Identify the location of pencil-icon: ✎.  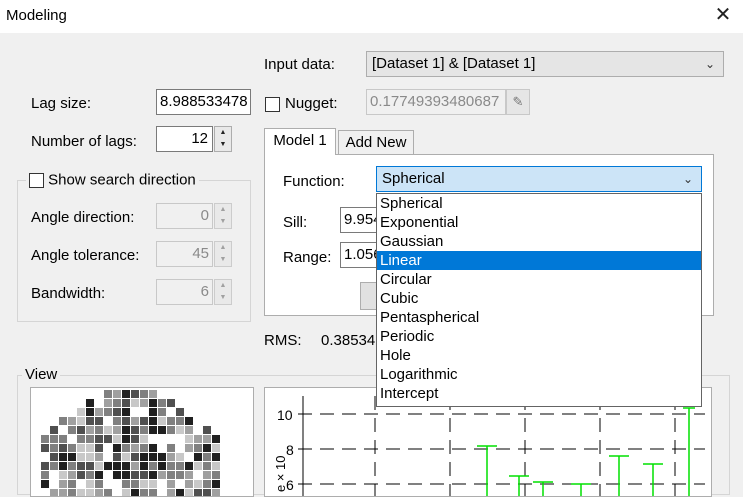
(518, 102).